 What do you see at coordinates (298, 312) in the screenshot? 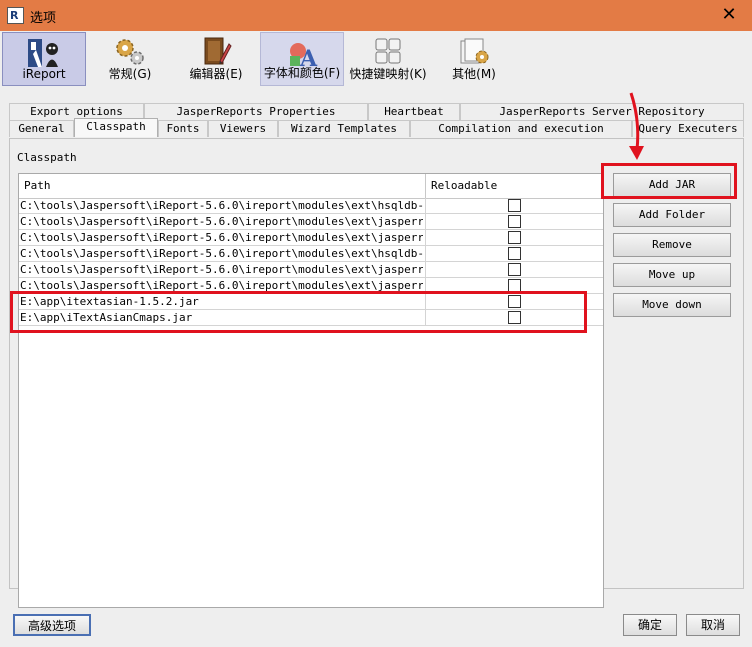
I see `highlight-added-jars-box` at bounding box center [298, 312].